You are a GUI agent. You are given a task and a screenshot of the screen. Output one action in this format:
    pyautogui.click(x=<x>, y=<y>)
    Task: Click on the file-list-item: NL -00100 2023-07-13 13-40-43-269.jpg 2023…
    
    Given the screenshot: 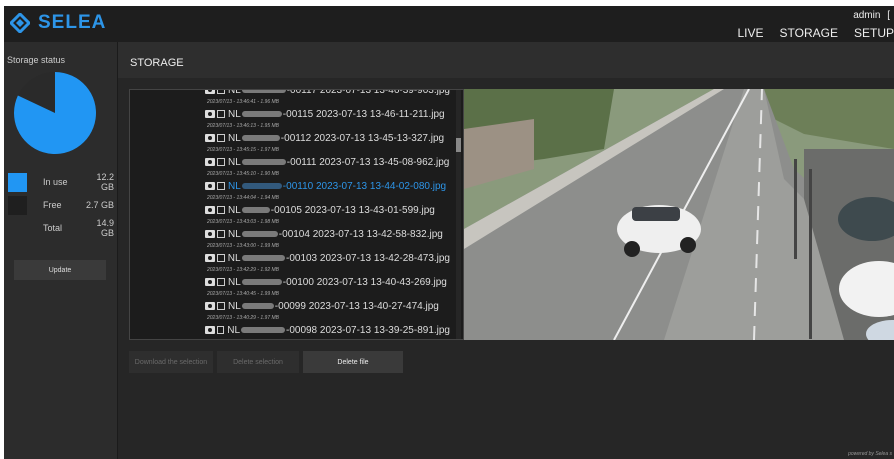 What is the action you would take?
    pyautogui.click(x=327, y=287)
    